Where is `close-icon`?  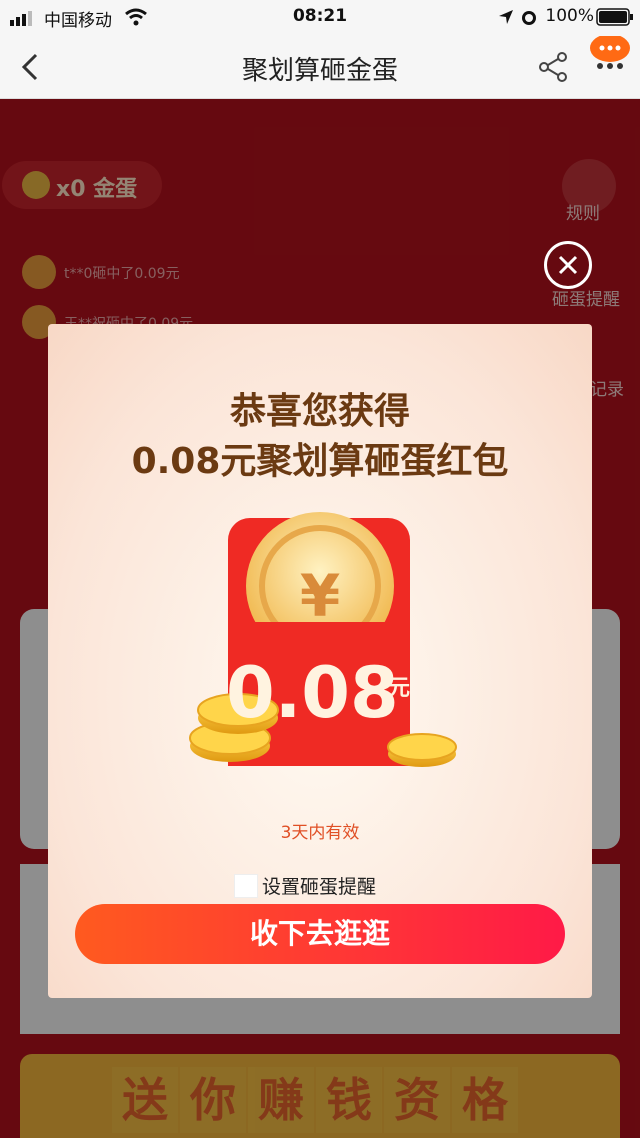
close-icon is located at coordinates (568, 265).